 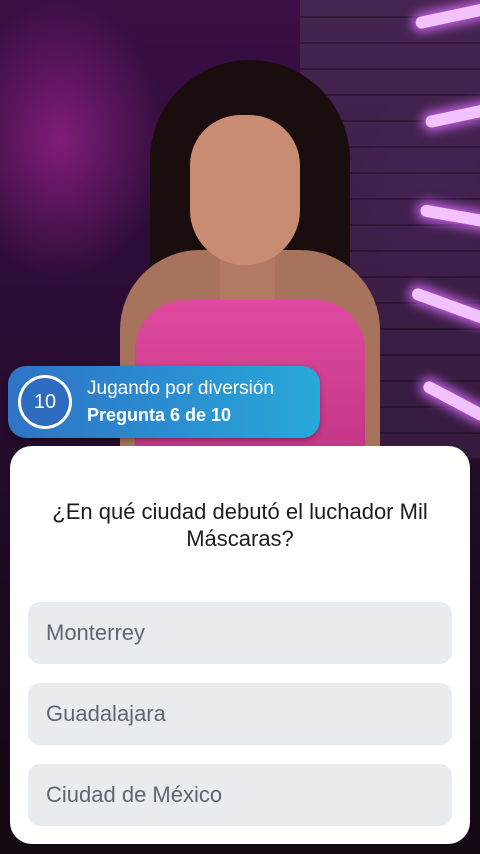 I want to click on game-mode-label: Jugando por diversión, so click(x=180, y=388).